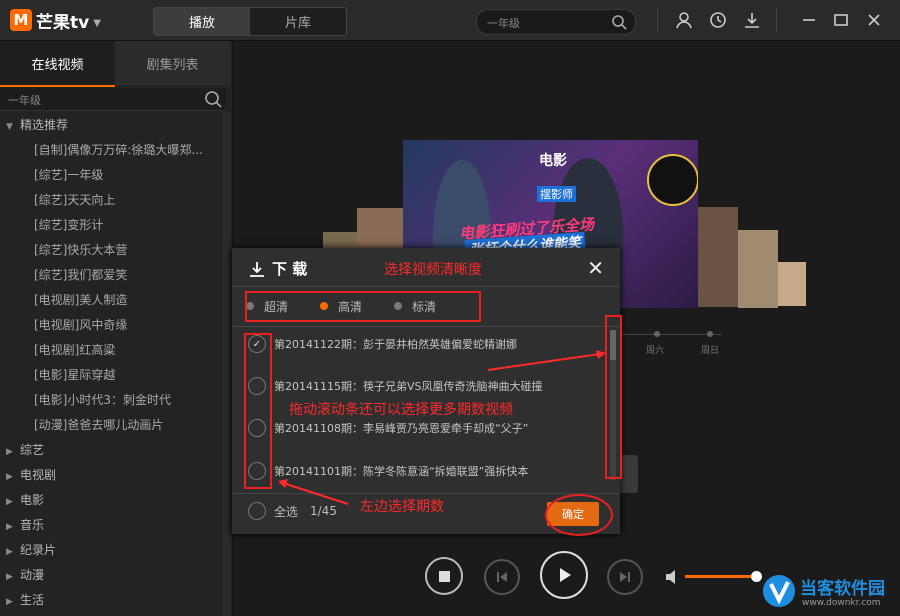 The image size is (900, 616). I want to click on checkbox-circle, so click(257, 511).